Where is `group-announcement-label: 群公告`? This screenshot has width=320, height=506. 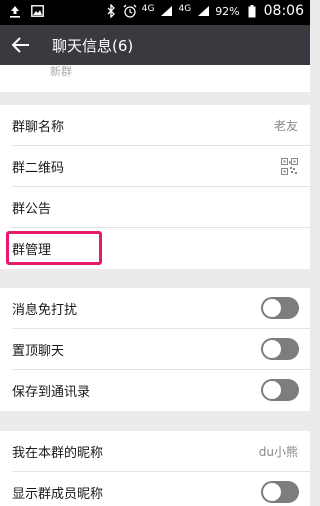
group-announcement-label: 群公告 is located at coordinates (32, 209).